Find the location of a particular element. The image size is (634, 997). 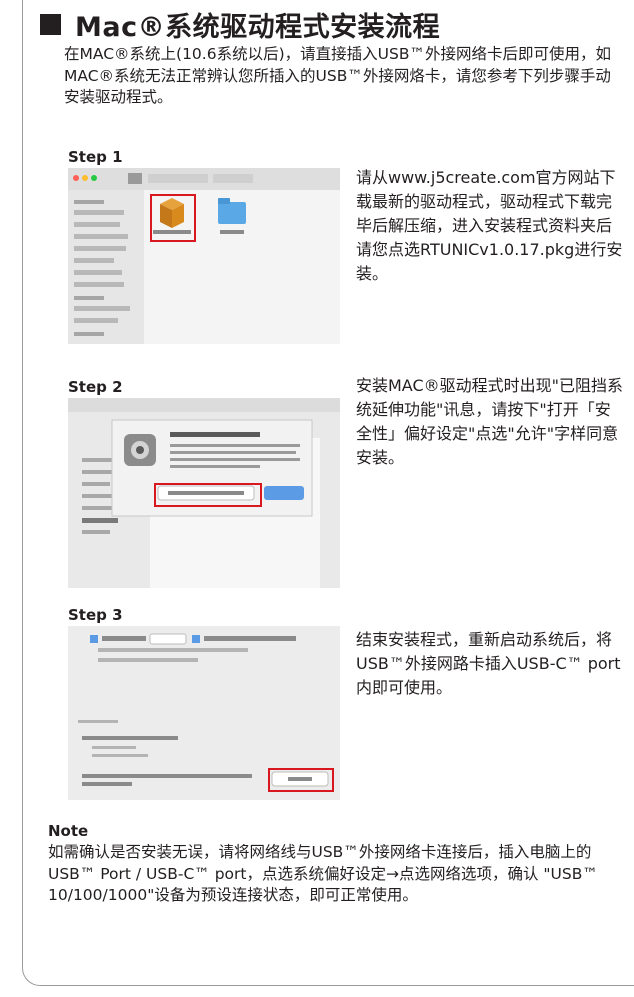

square-bullet-icon is located at coordinates (50, 24).